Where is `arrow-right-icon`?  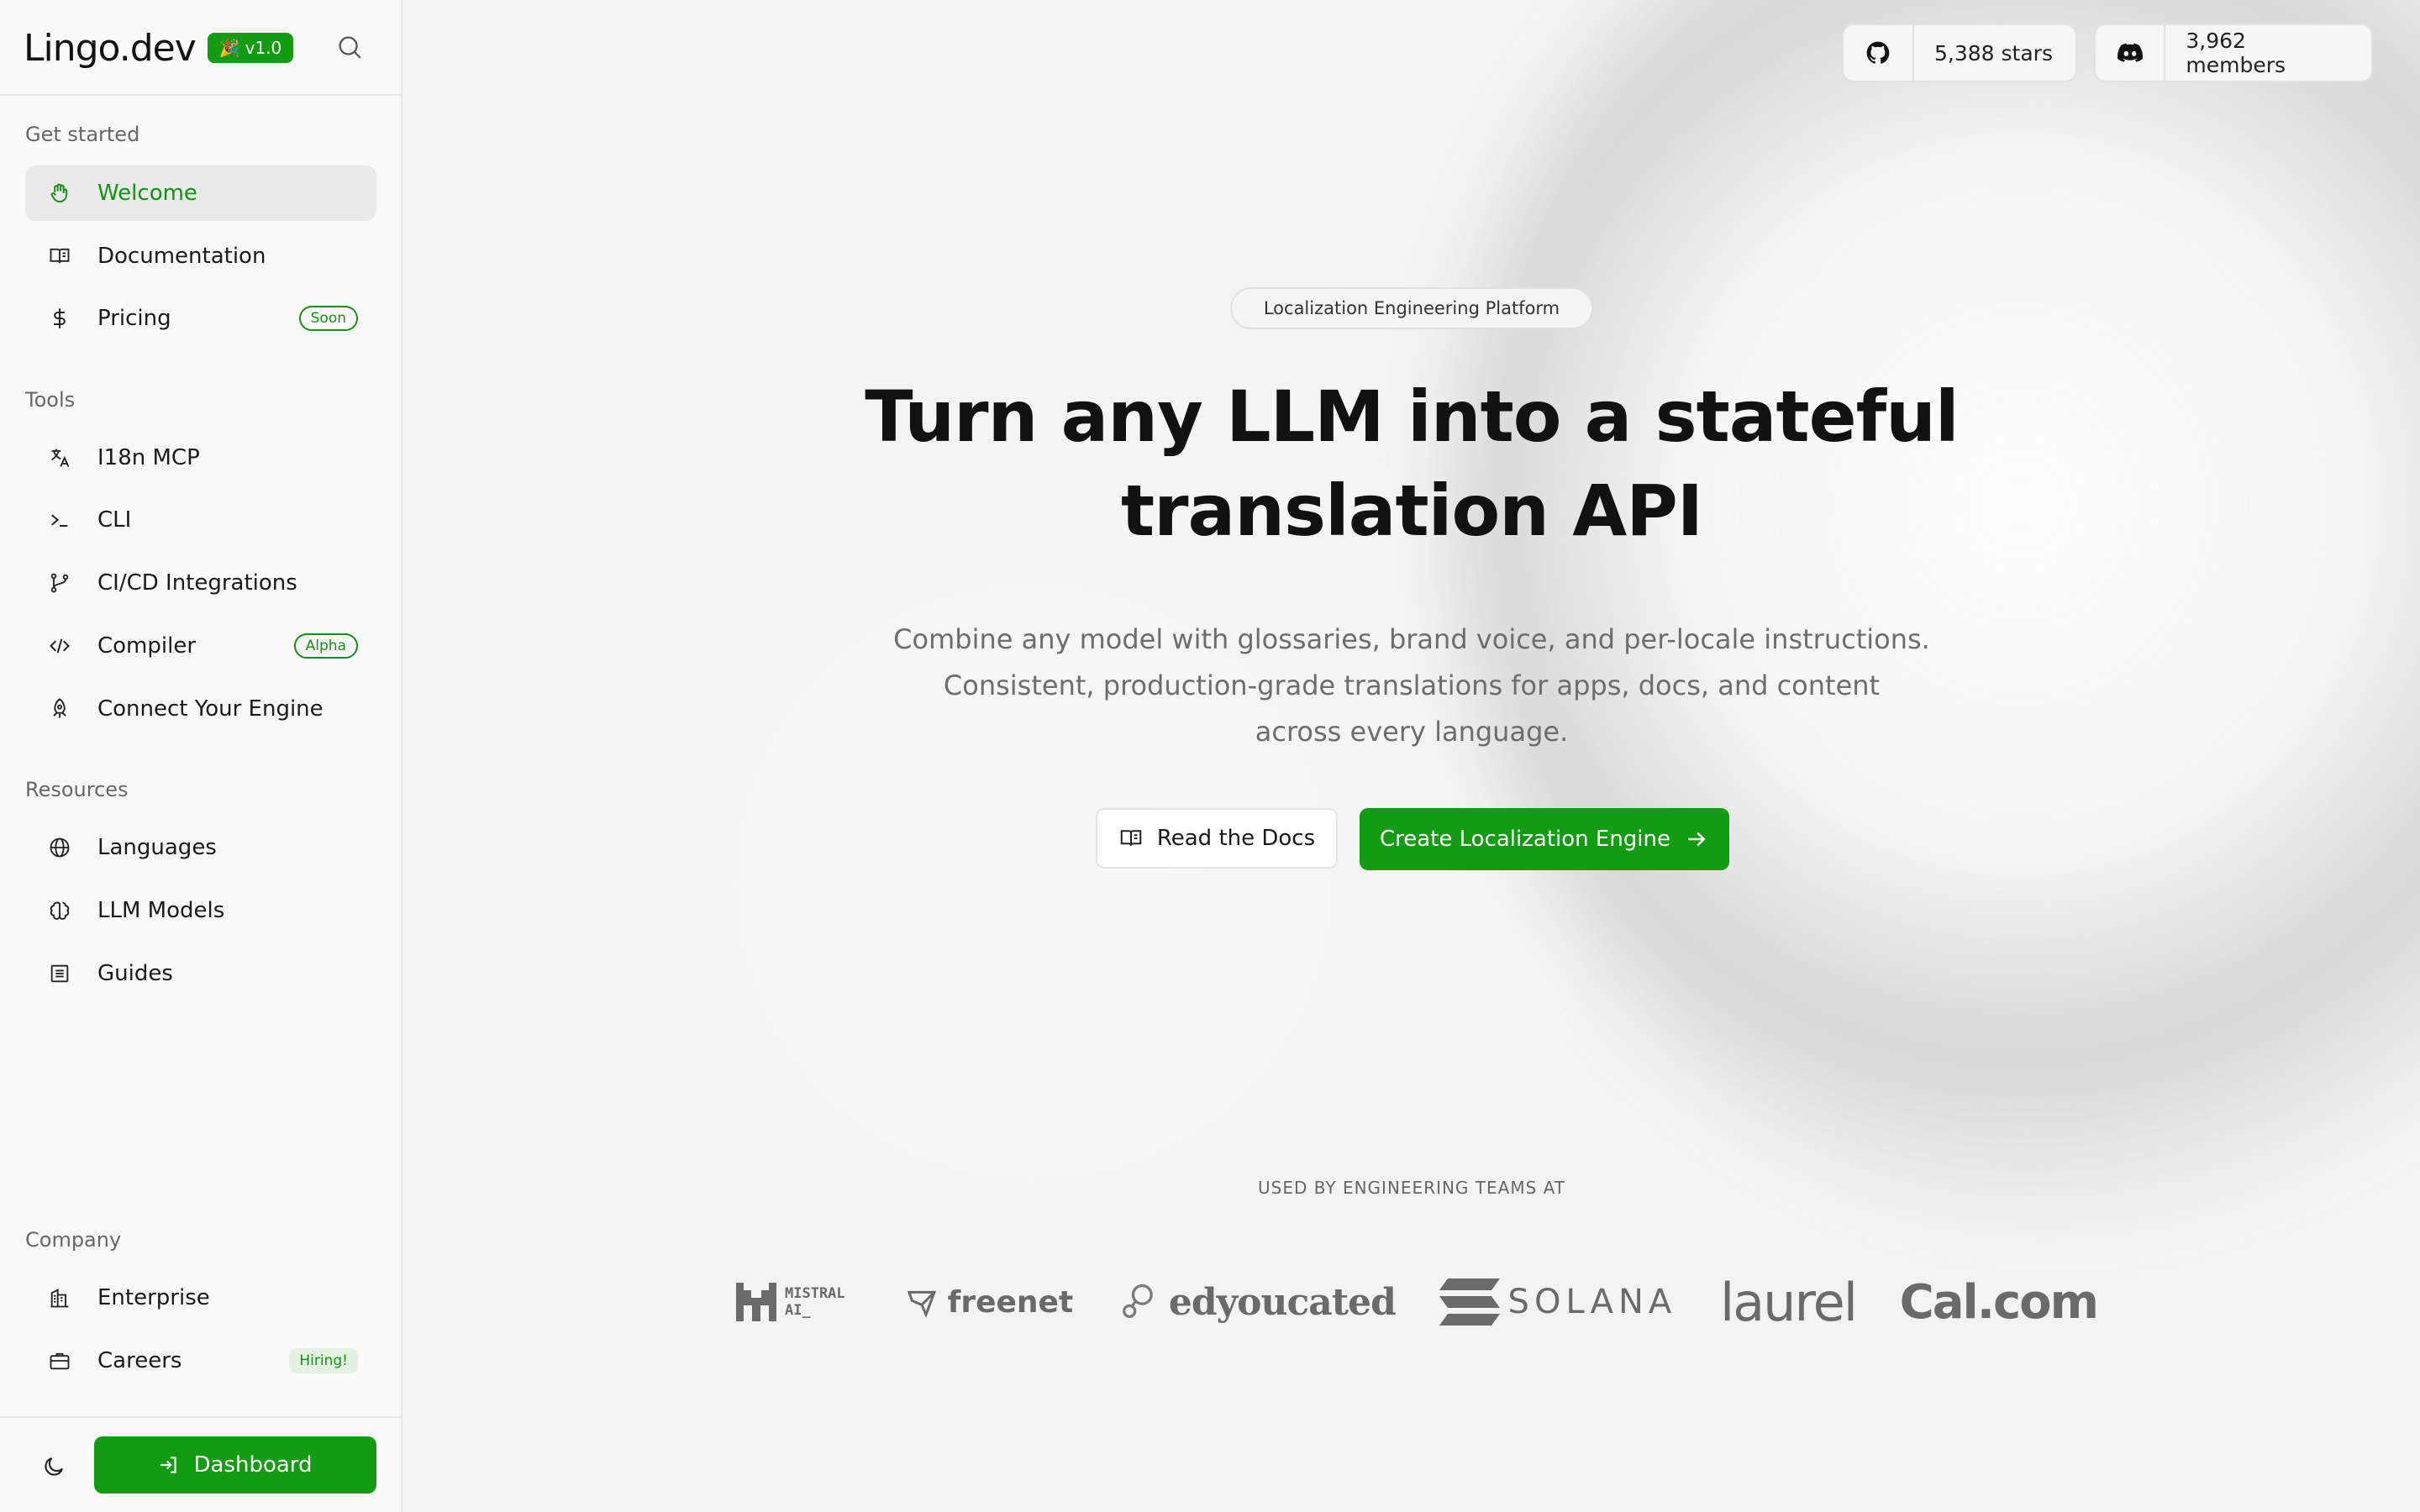 arrow-right-icon is located at coordinates (1697, 839).